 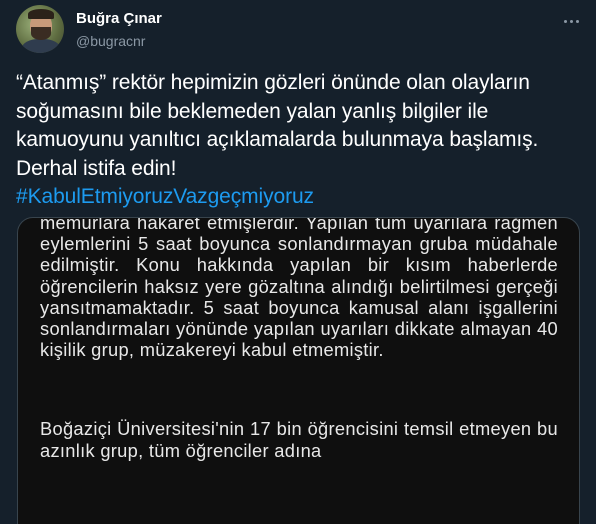 What do you see at coordinates (296, 197) in the screenshot?
I see `hashtag-link: #KabulEtmiyoruzVazgeçmiyoruz` at bounding box center [296, 197].